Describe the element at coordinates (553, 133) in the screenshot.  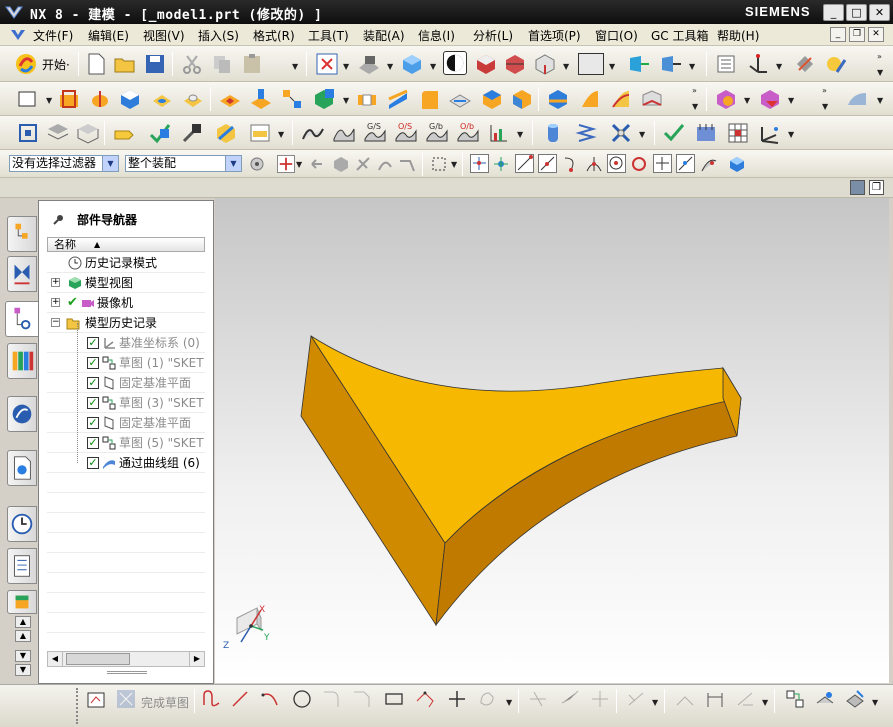
I see `cylinder-icon` at that location.